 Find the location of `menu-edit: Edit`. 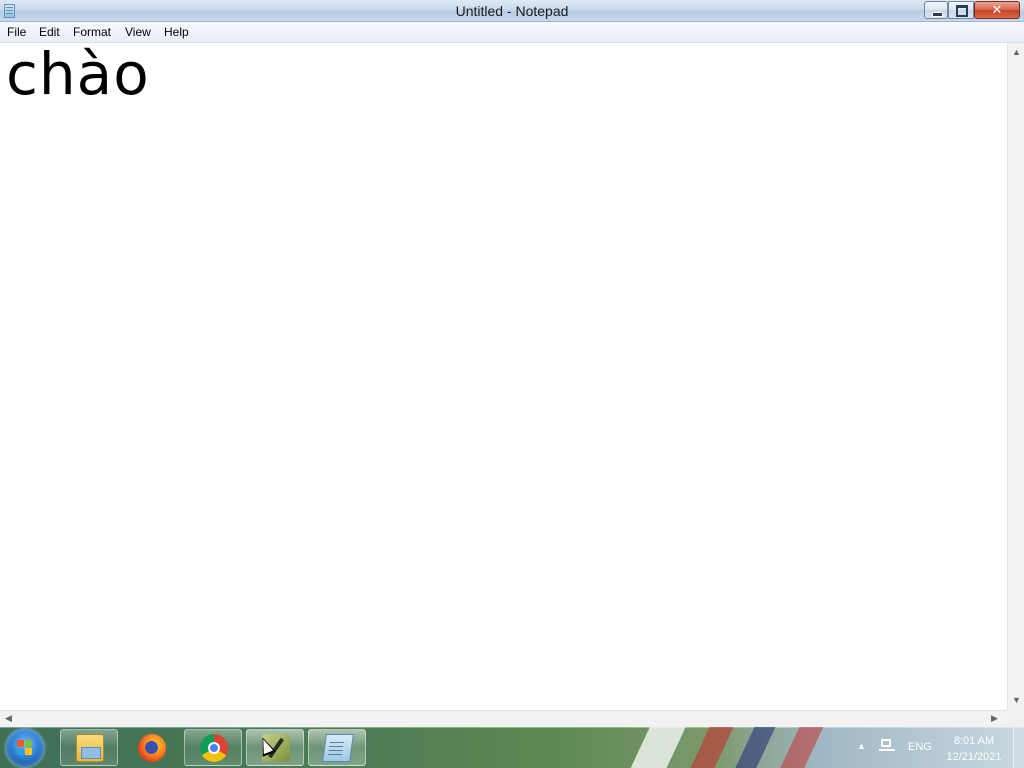

menu-edit: Edit is located at coordinates (49, 32).